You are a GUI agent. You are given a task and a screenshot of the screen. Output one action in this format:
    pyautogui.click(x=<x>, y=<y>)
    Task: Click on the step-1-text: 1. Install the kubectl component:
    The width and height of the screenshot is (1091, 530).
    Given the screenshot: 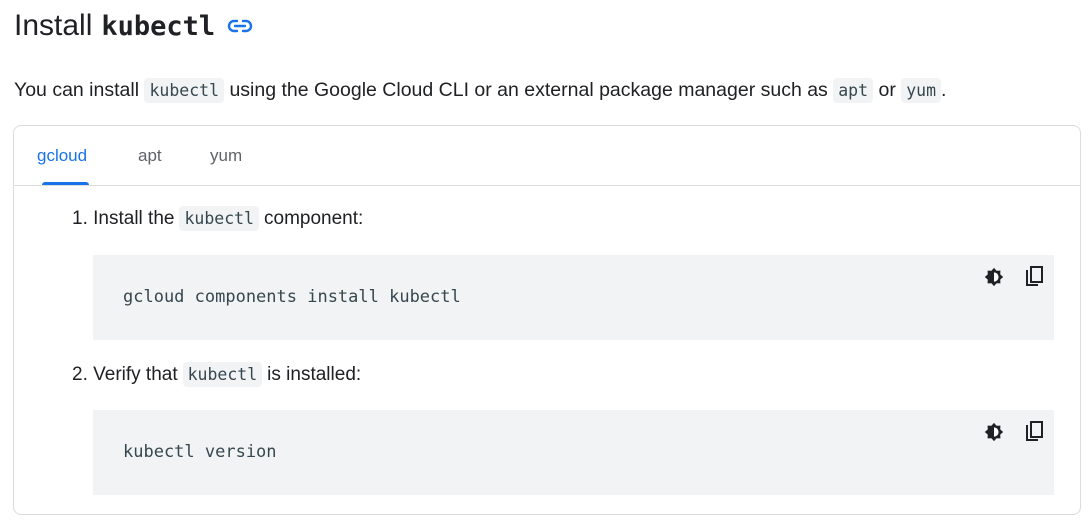 What is the action you would take?
    pyautogui.click(x=217, y=218)
    